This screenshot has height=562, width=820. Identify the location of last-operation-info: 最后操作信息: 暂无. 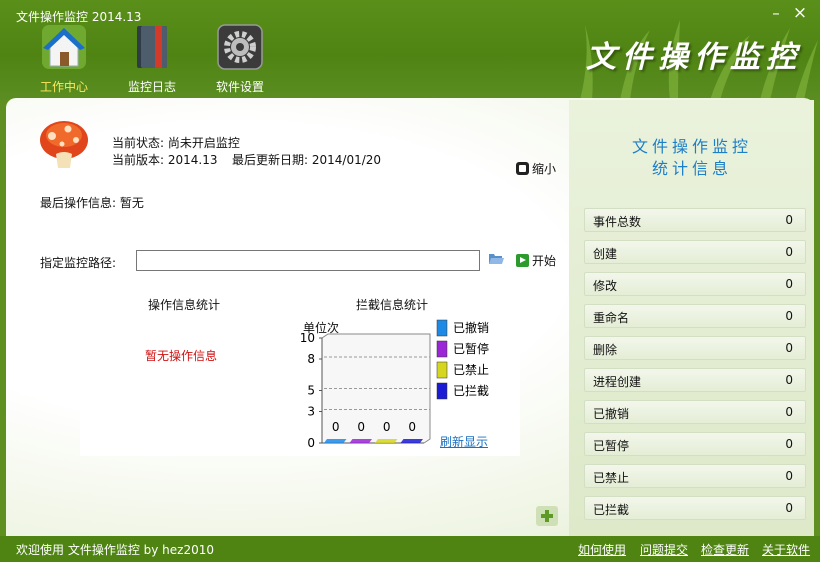
(92, 203).